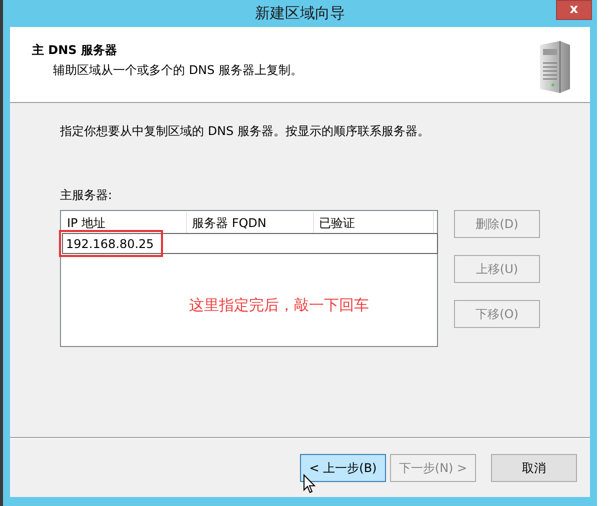  Describe the element at coordinates (309, 484) in the screenshot. I see `cursor-icon` at that location.